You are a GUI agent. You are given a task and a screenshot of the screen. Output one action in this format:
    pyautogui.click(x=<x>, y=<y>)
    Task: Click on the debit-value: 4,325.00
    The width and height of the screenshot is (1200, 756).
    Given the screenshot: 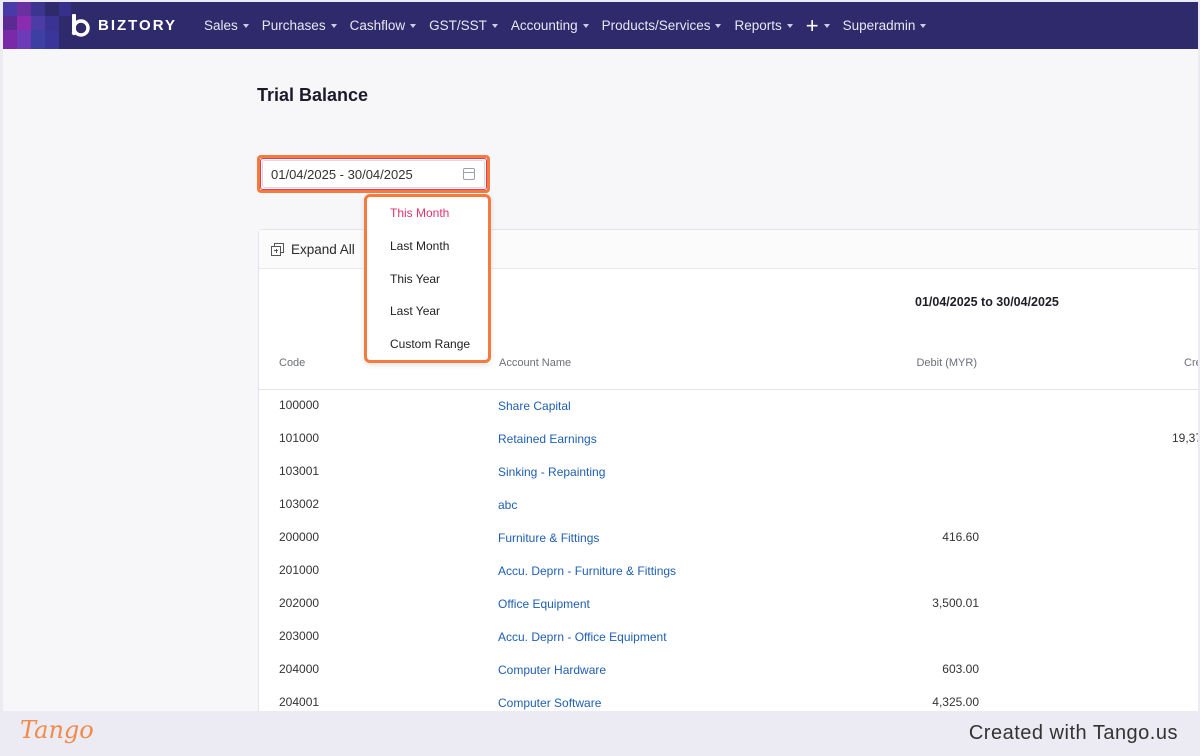 What is the action you would take?
    pyautogui.click(x=955, y=702)
    